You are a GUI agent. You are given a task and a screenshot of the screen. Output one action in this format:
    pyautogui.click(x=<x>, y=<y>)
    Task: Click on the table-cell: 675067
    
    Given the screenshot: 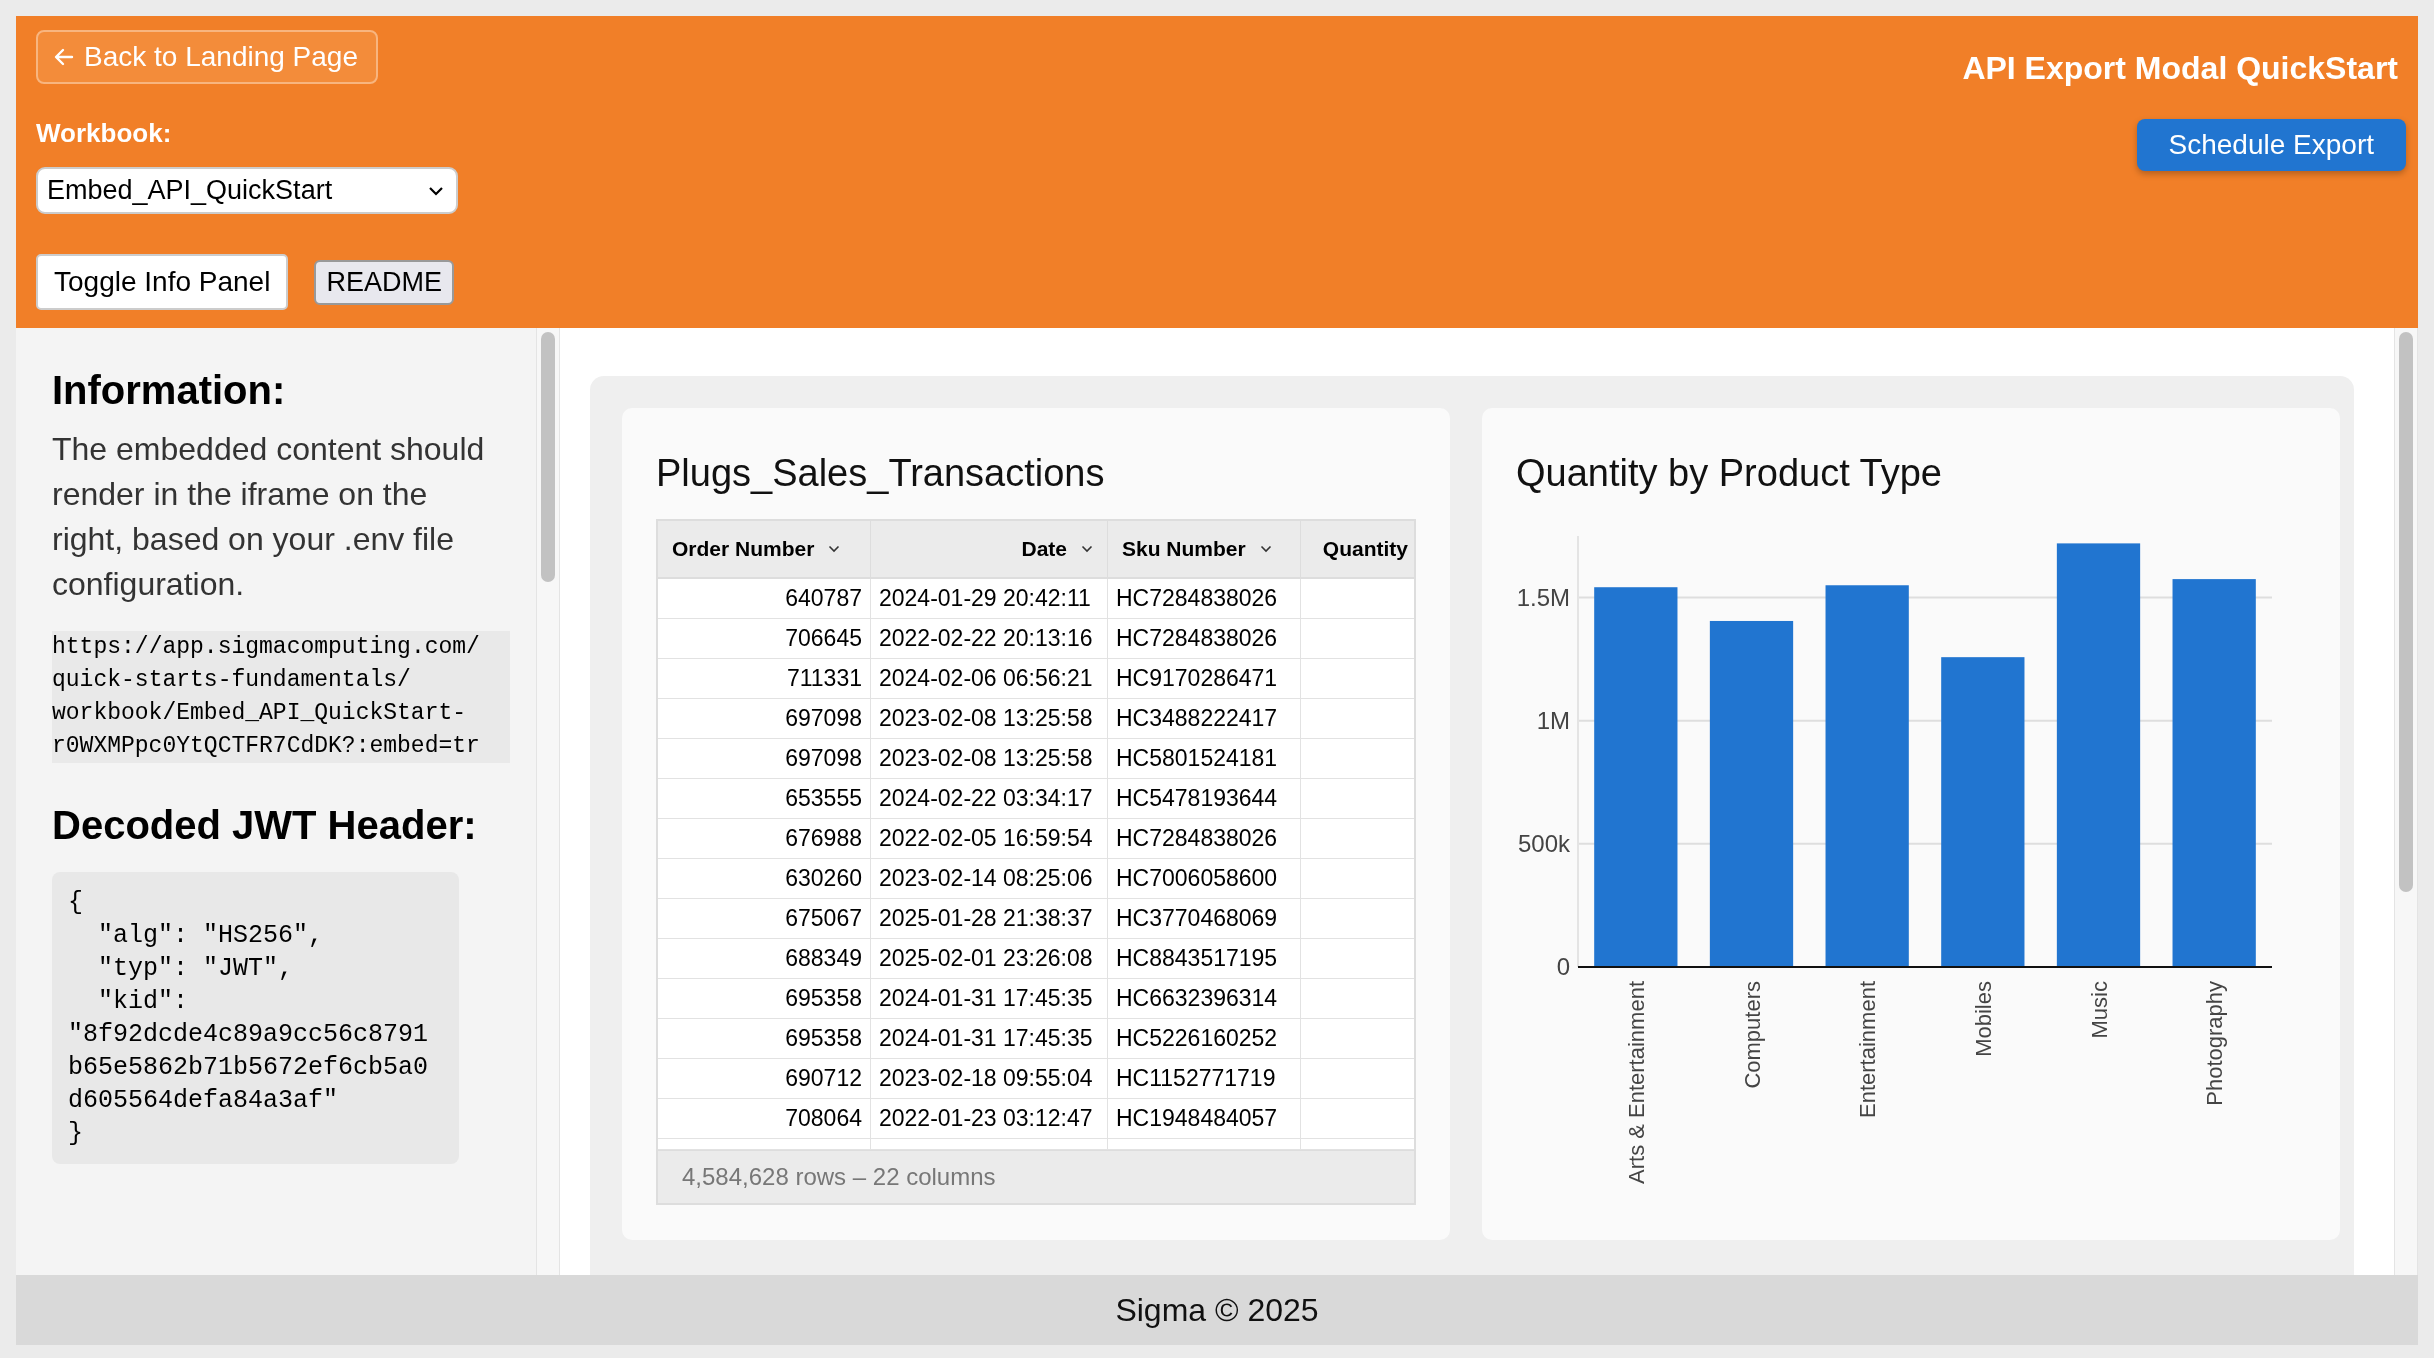 What is the action you would take?
    pyautogui.click(x=764, y=918)
    